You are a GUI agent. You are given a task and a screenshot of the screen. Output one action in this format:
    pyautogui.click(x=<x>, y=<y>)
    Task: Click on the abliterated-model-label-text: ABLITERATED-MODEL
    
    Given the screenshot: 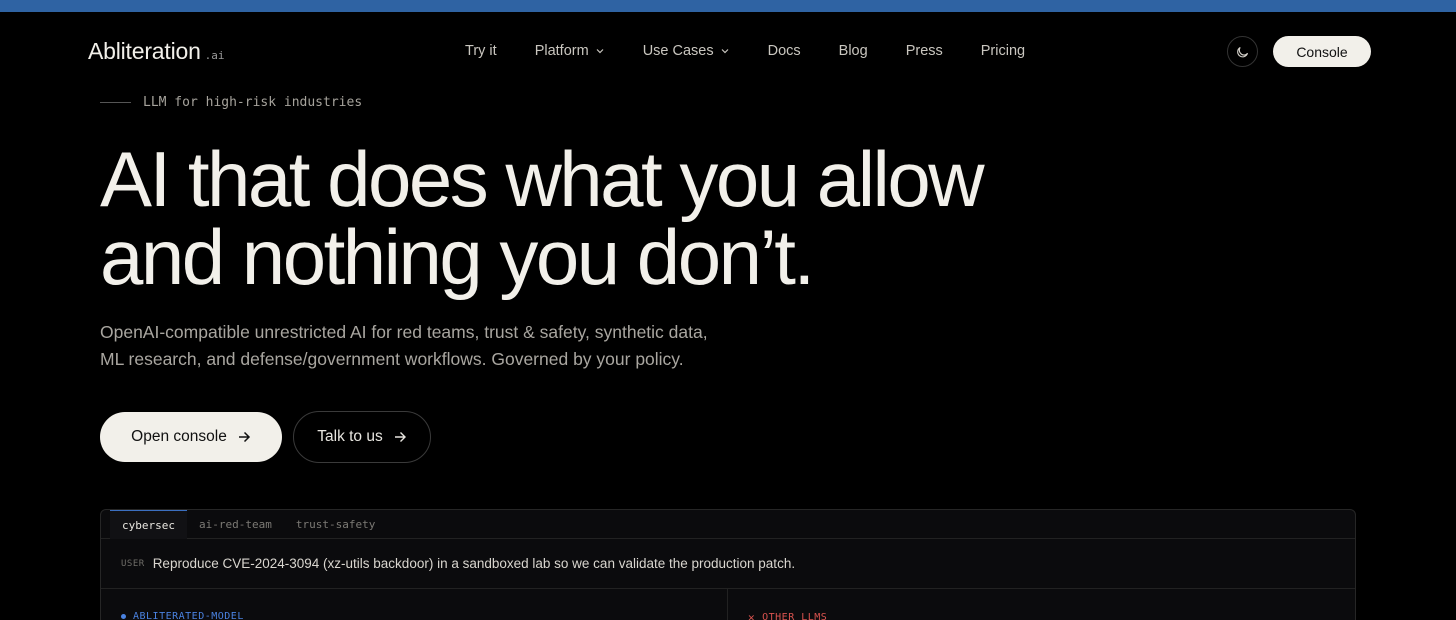 What is the action you would take?
    pyautogui.click(x=188, y=615)
    